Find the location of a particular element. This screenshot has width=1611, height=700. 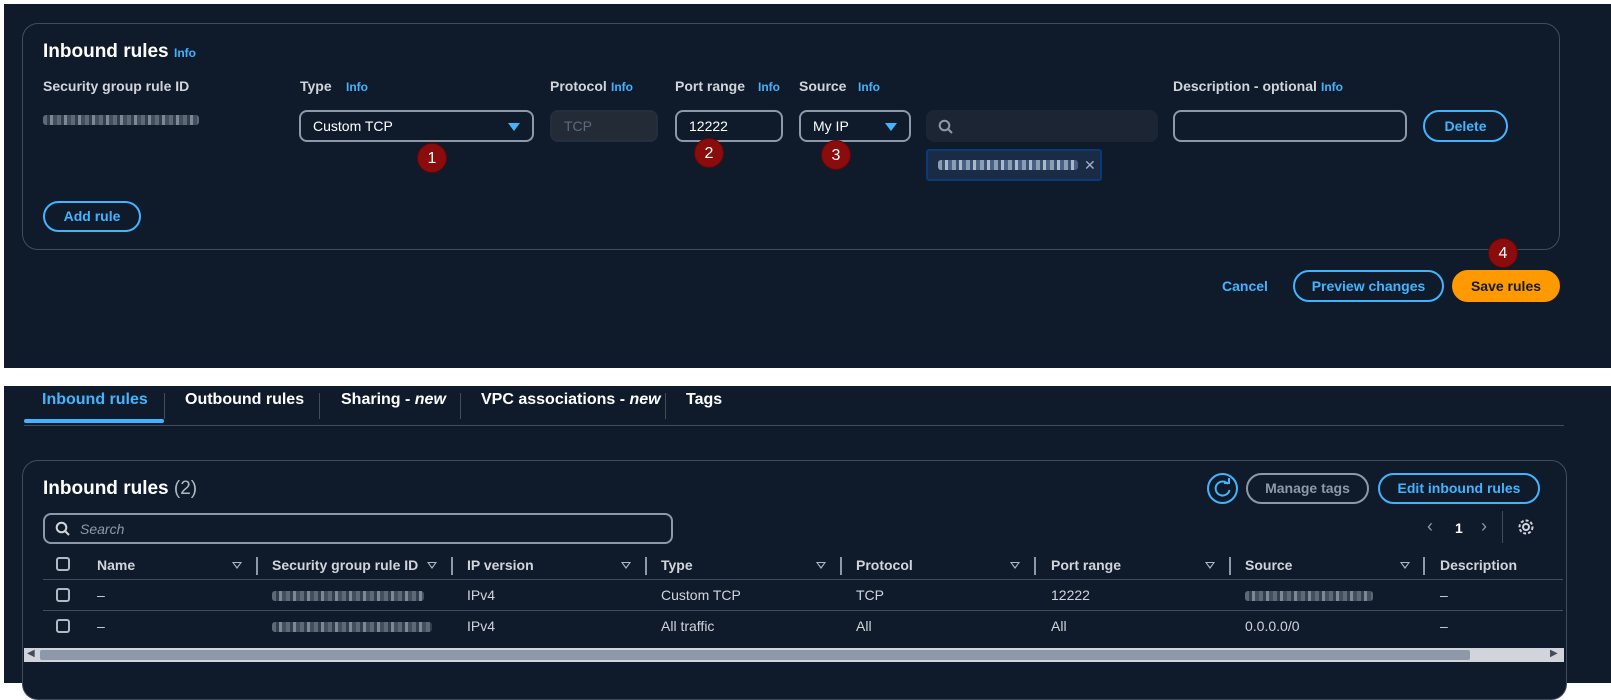

description-input is located at coordinates (1290, 126).